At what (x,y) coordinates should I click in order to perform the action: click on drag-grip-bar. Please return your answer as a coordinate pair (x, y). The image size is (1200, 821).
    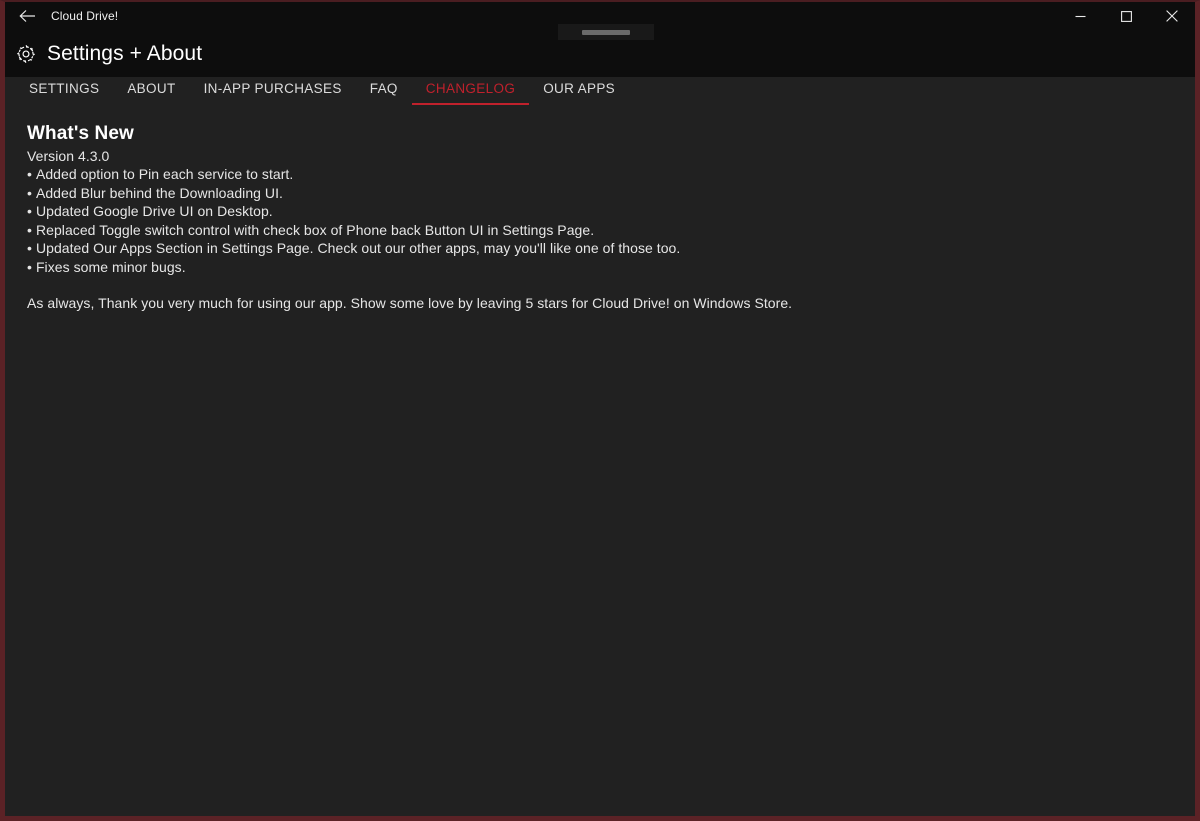
    Looking at the image, I should click on (606, 32).